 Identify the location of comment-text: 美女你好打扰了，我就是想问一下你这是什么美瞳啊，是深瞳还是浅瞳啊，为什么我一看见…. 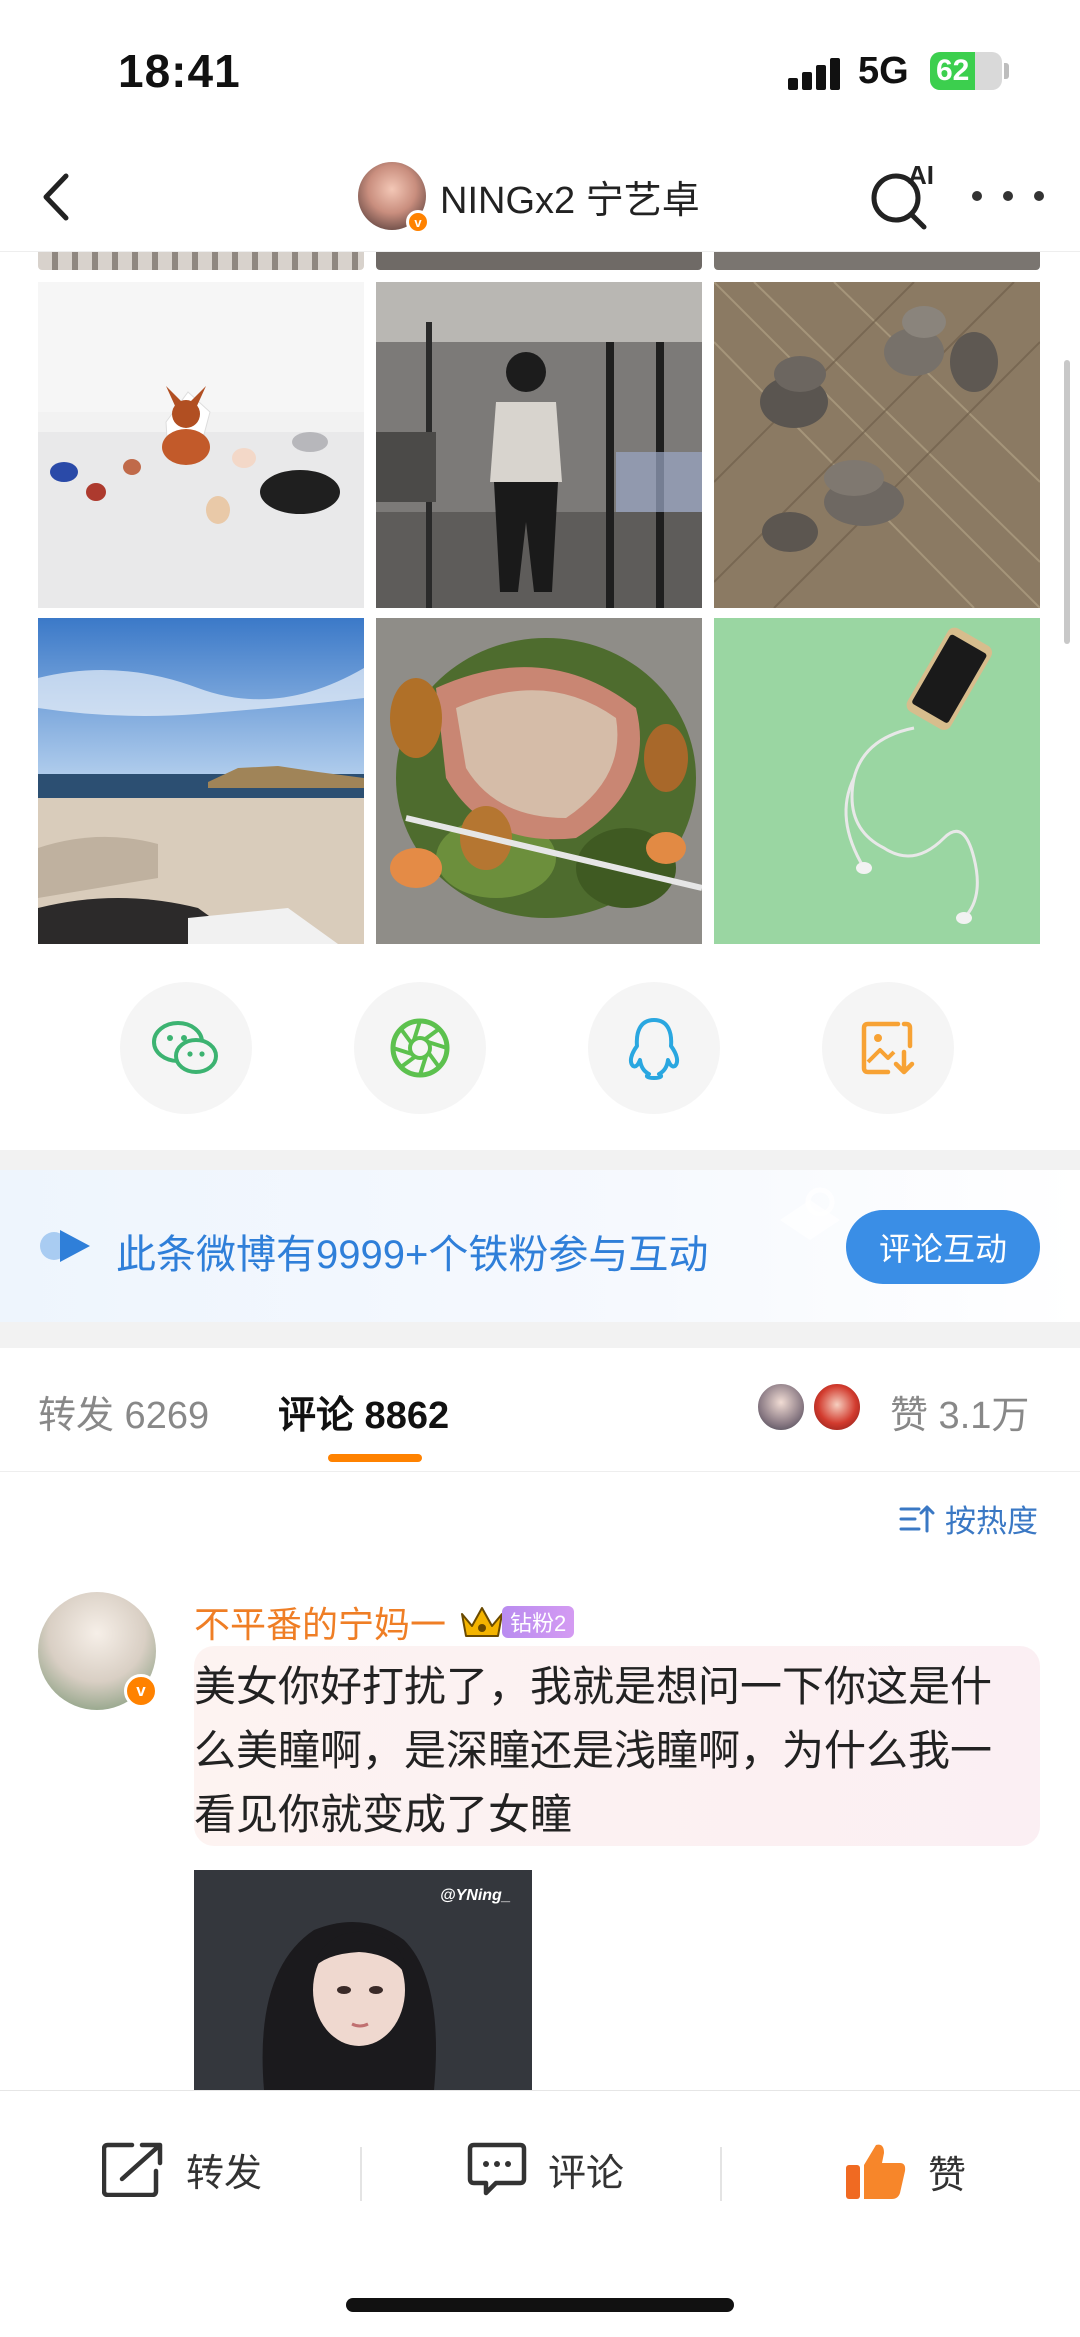
(593, 1750).